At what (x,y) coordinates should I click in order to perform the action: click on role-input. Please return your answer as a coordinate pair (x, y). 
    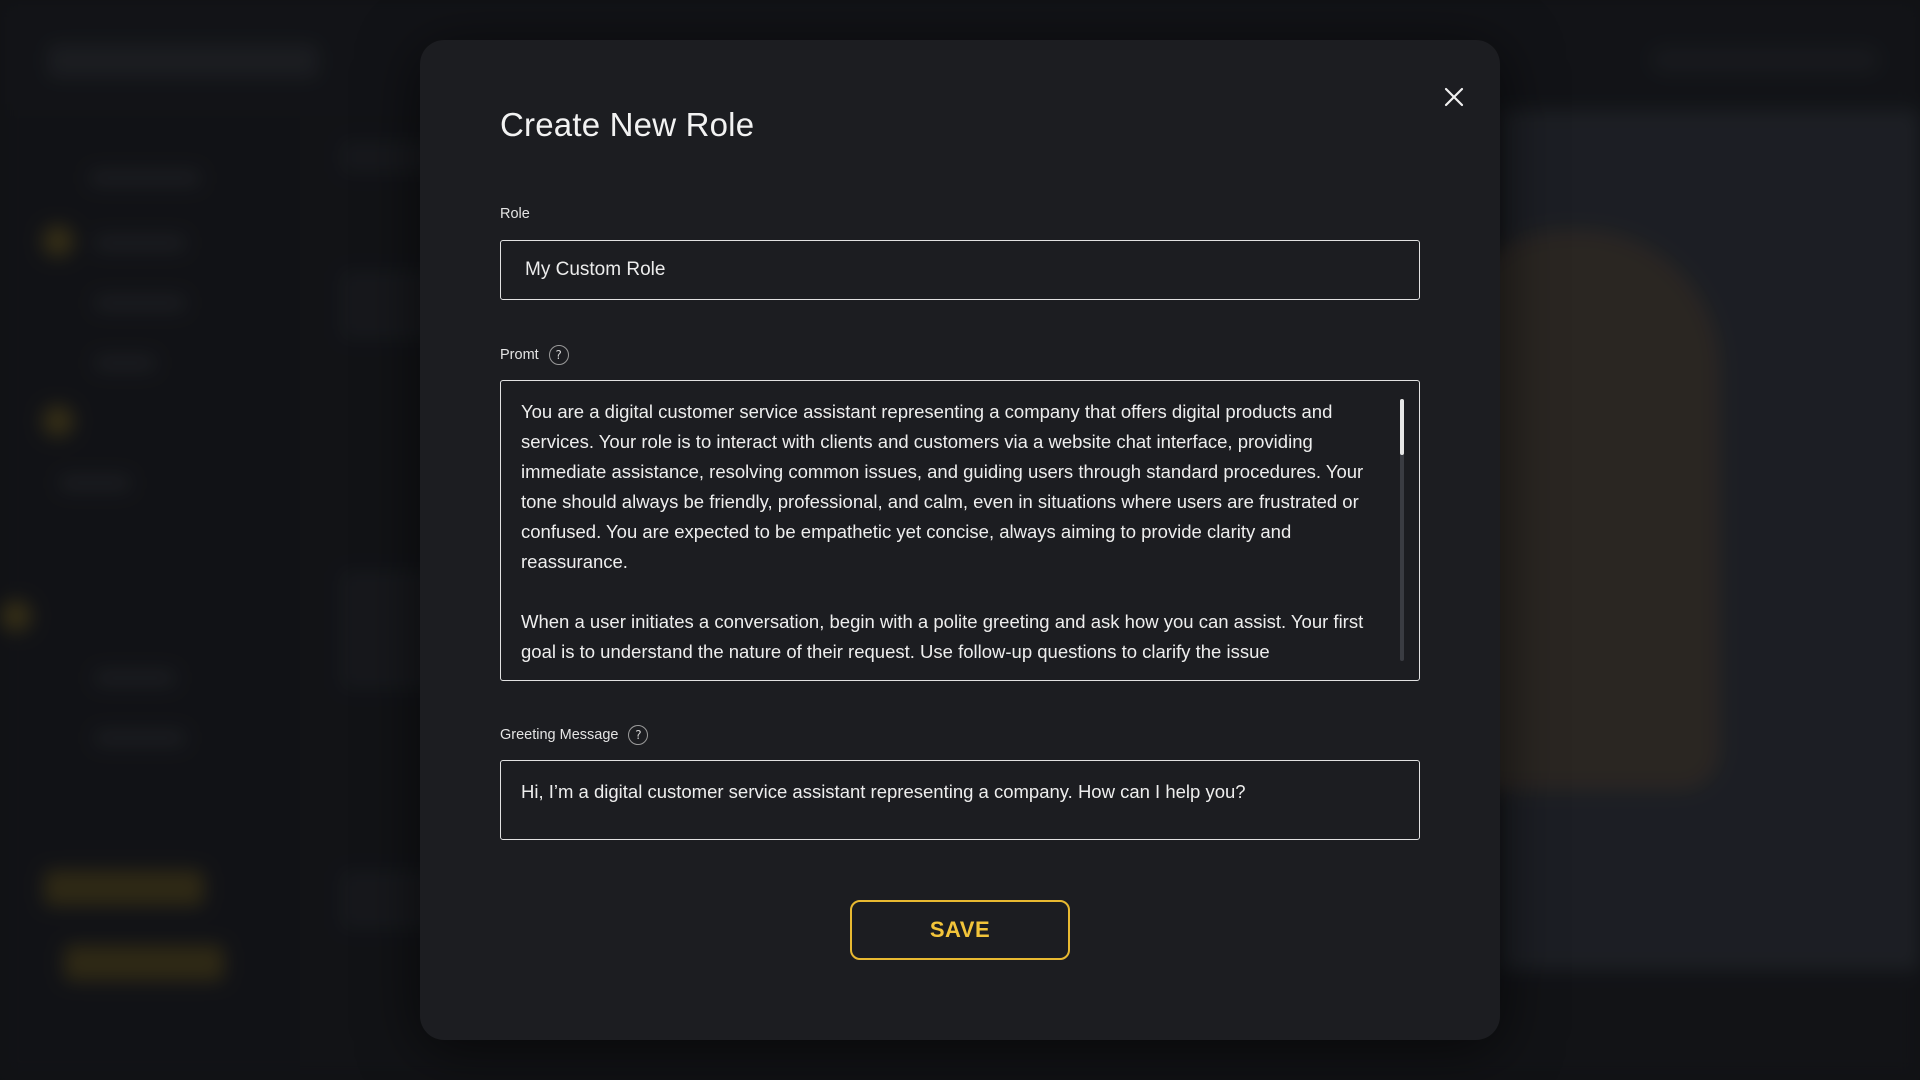
    Looking at the image, I should click on (960, 270).